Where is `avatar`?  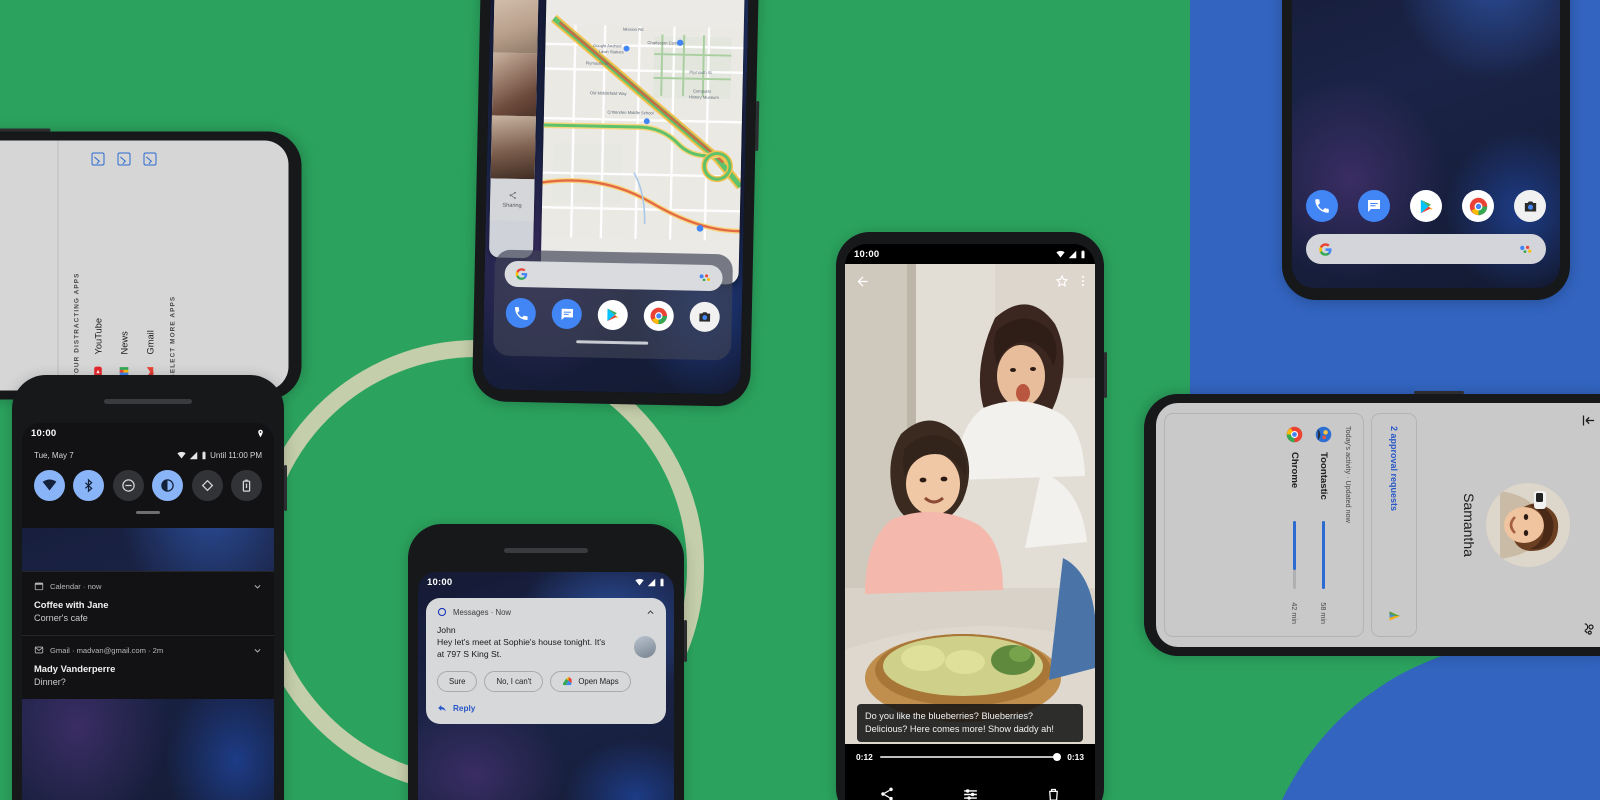
avatar is located at coordinates (1528, 525).